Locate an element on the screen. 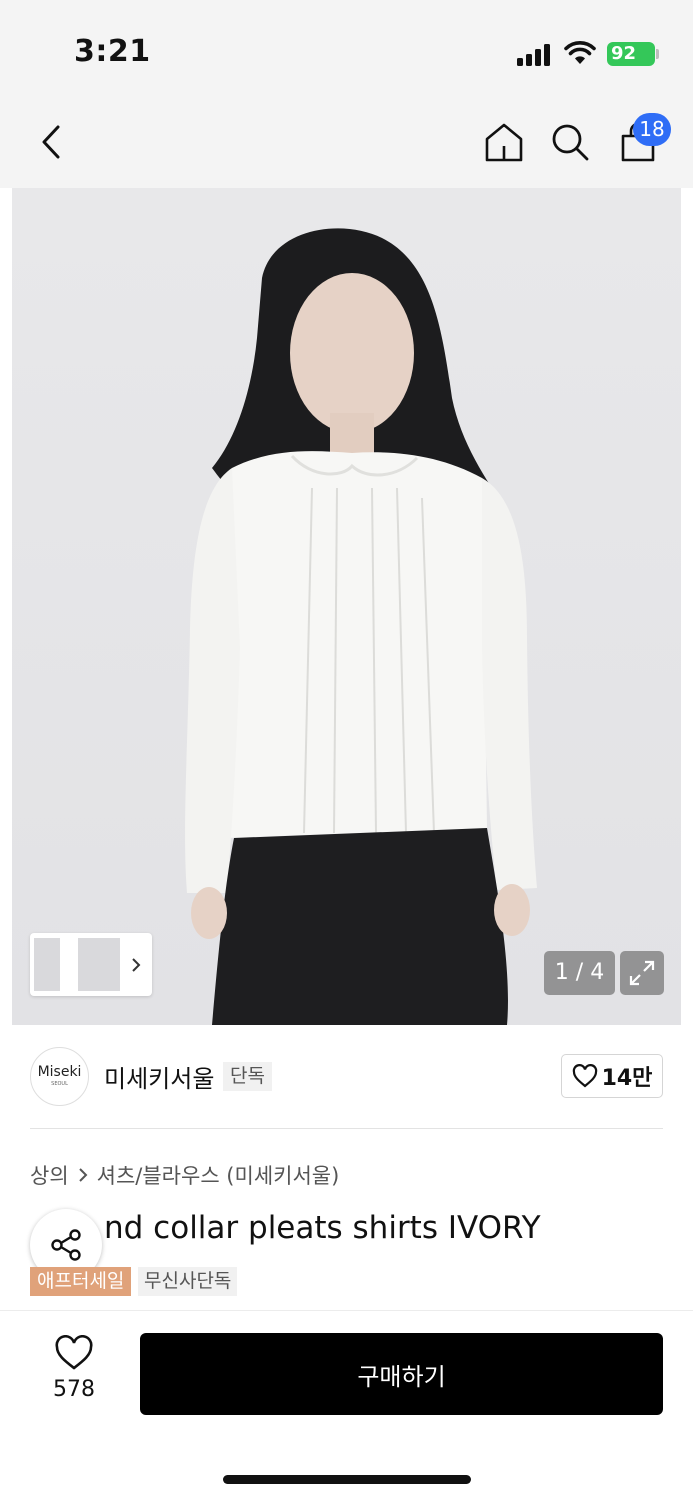 Image resolution: width=693 pixels, height=1500 pixels. exclusive-tag: 무신사단독 is located at coordinates (188, 1281).